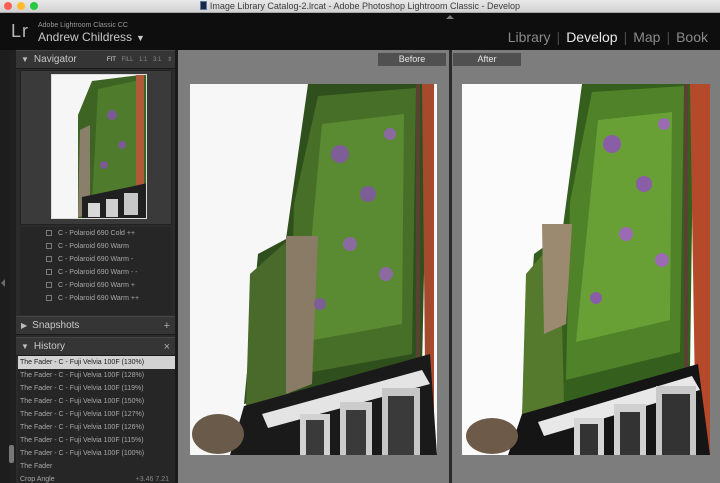 Image resolution: width=720 pixels, height=483 pixels. What do you see at coordinates (137, 60) in the screenshot?
I see `navigator-zoom-options: FIT FILL 1:1 3:1 ⇕` at bounding box center [137, 60].